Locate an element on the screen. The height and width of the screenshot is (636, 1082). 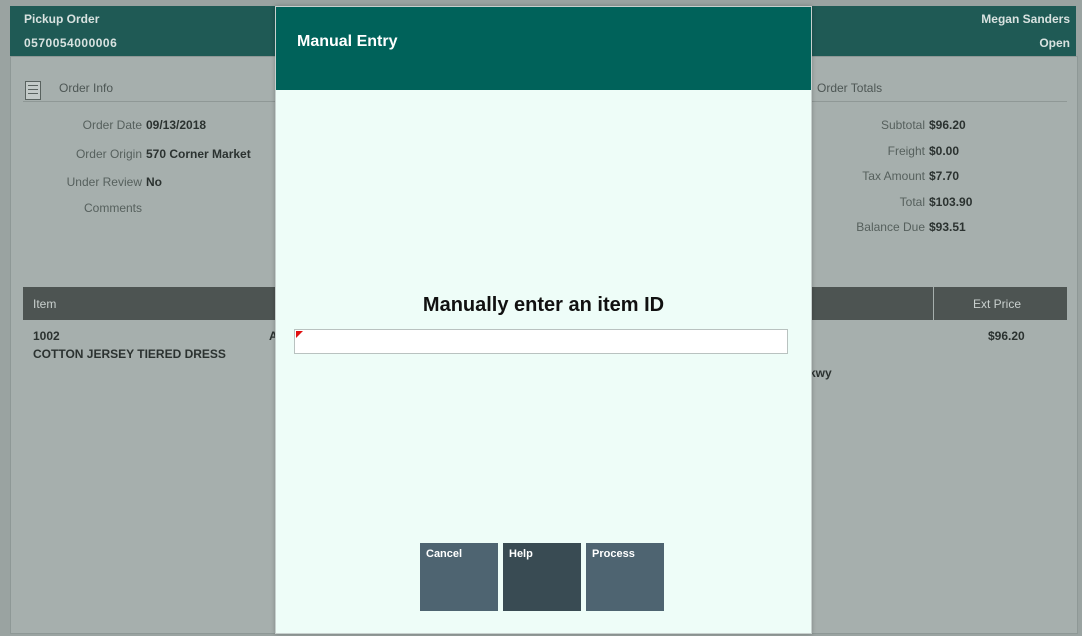
order-number: 0570054000006 is located at coordinates (71, 43).